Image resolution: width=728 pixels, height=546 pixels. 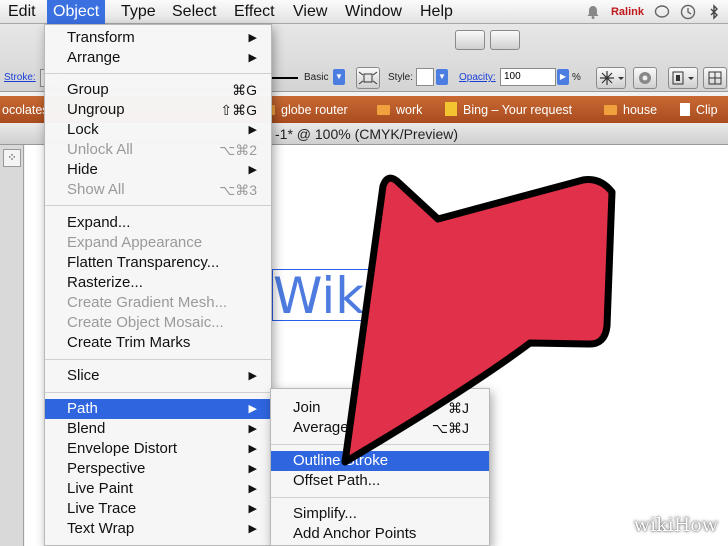 What do you see at coordinates (285, 78) in the screenshot?
I see `brush-line` at bounding box center [285, 78].